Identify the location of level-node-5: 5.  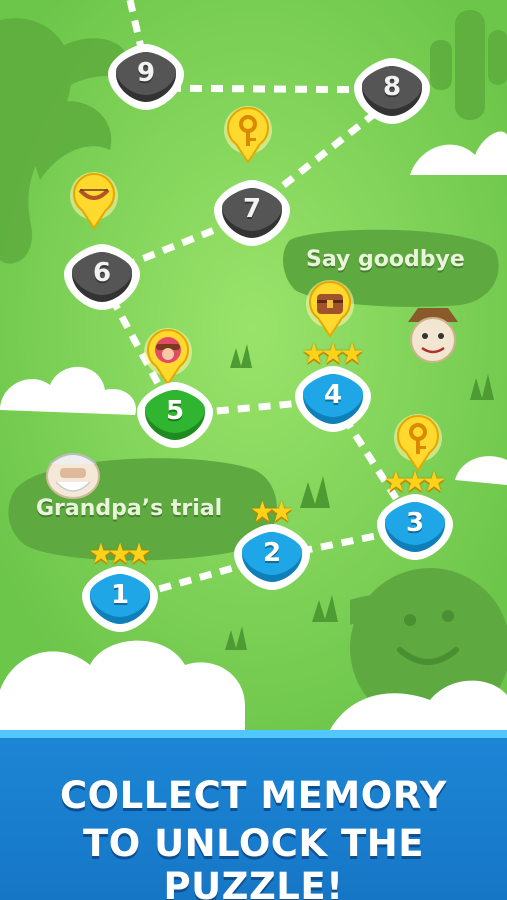
(175, 415).